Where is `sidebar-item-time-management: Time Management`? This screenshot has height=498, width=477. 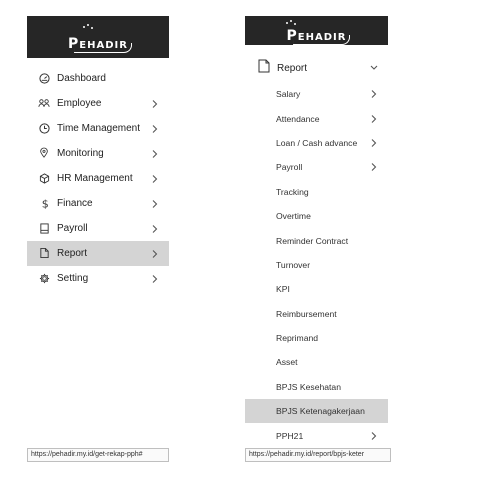 sidebar-item-time-management: Time Management is located at coordinates (98, 128).